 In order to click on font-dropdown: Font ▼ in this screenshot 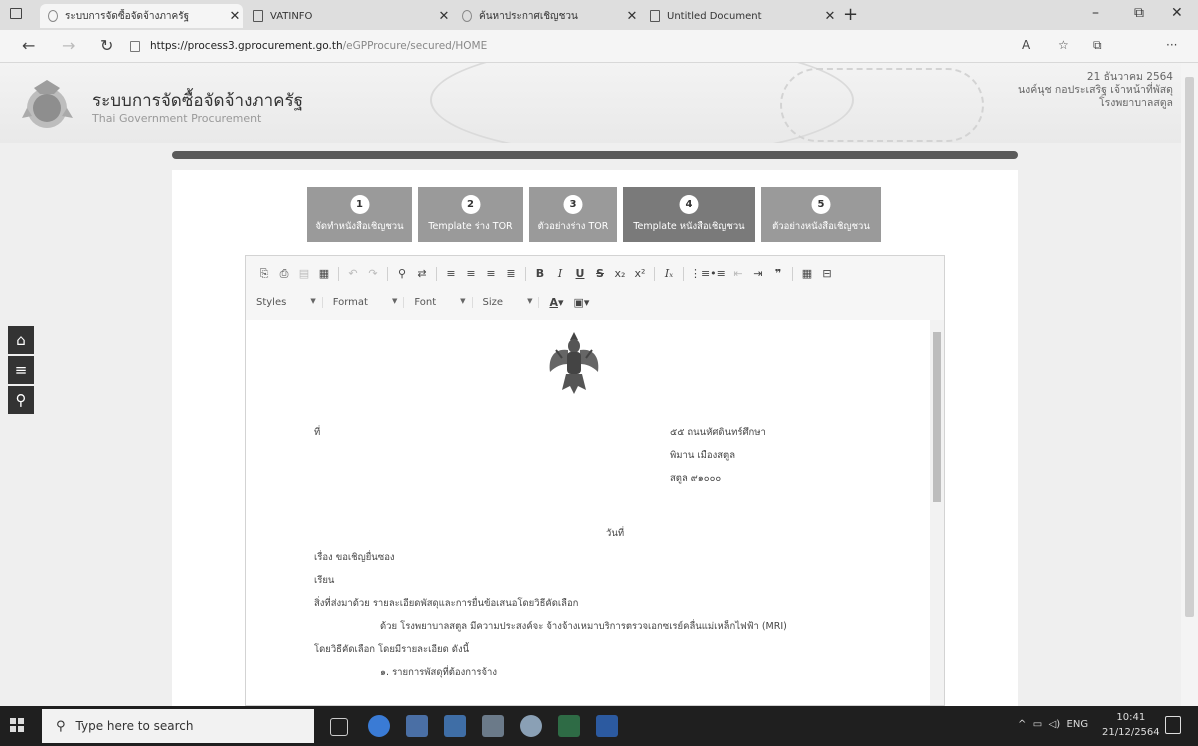, I will do `click(443, 302)`.